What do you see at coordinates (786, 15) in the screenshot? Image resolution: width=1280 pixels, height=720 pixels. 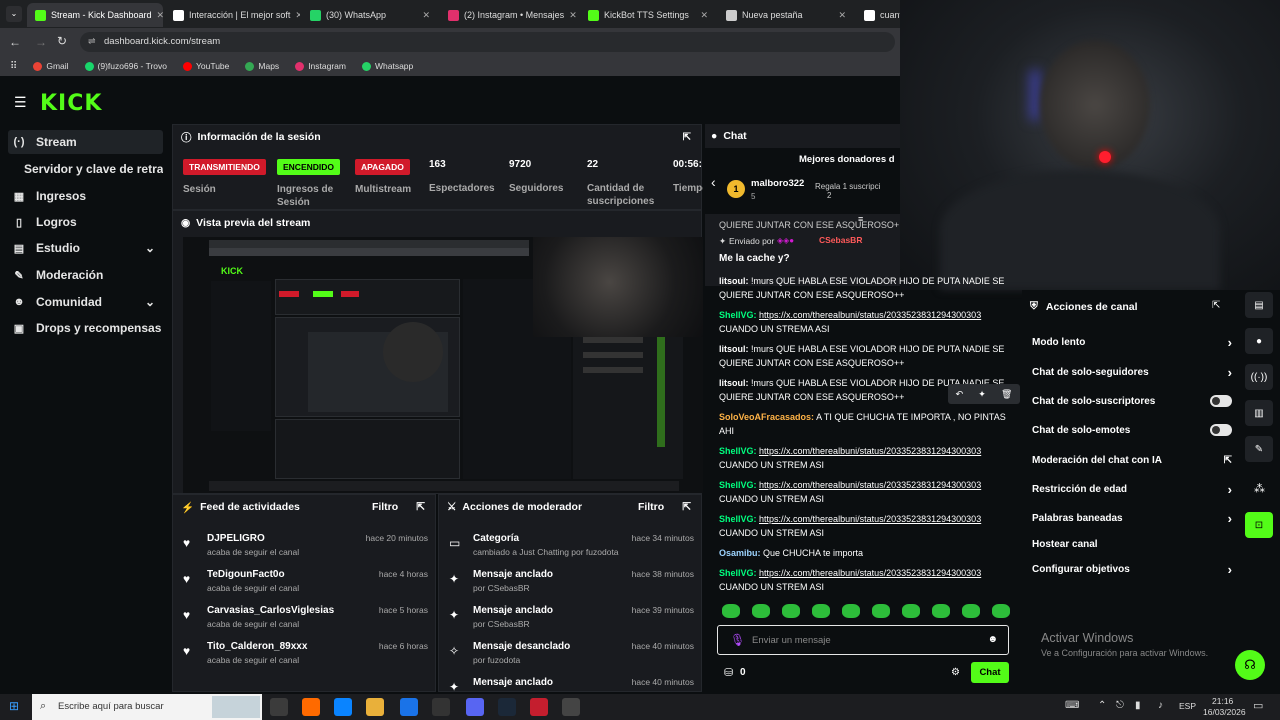 I see `browser-tab: Nueva pestaña ✕` at bounding box center [786, 15].